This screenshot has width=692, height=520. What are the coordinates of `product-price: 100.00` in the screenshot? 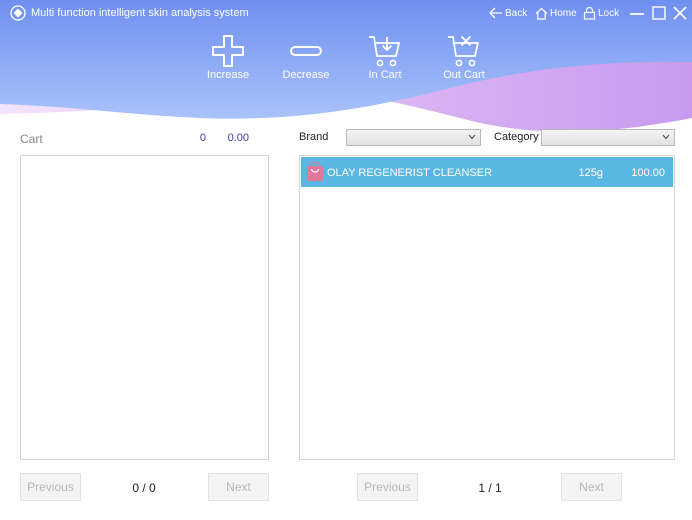 It's located at (648, 173).